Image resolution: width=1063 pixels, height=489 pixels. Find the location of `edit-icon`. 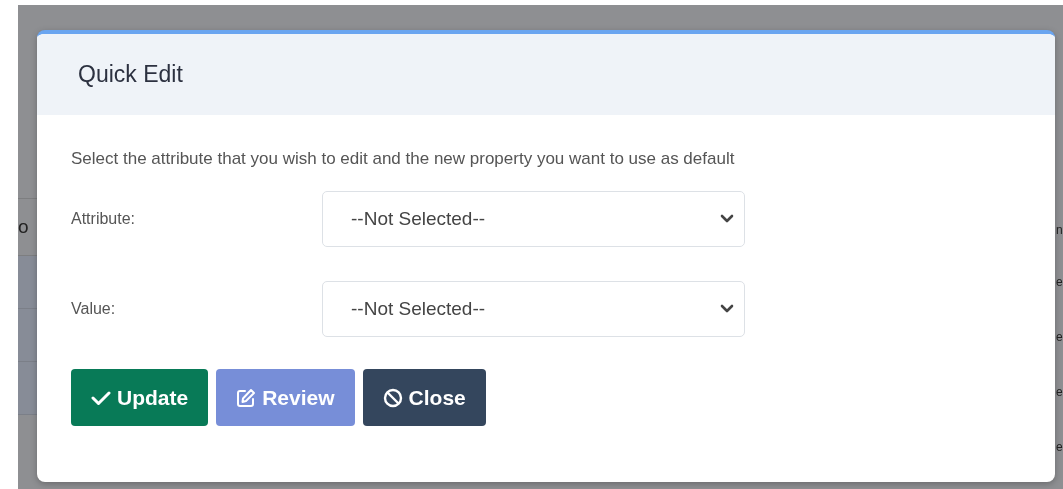

edit-icon is located at coordinates (246, 397).